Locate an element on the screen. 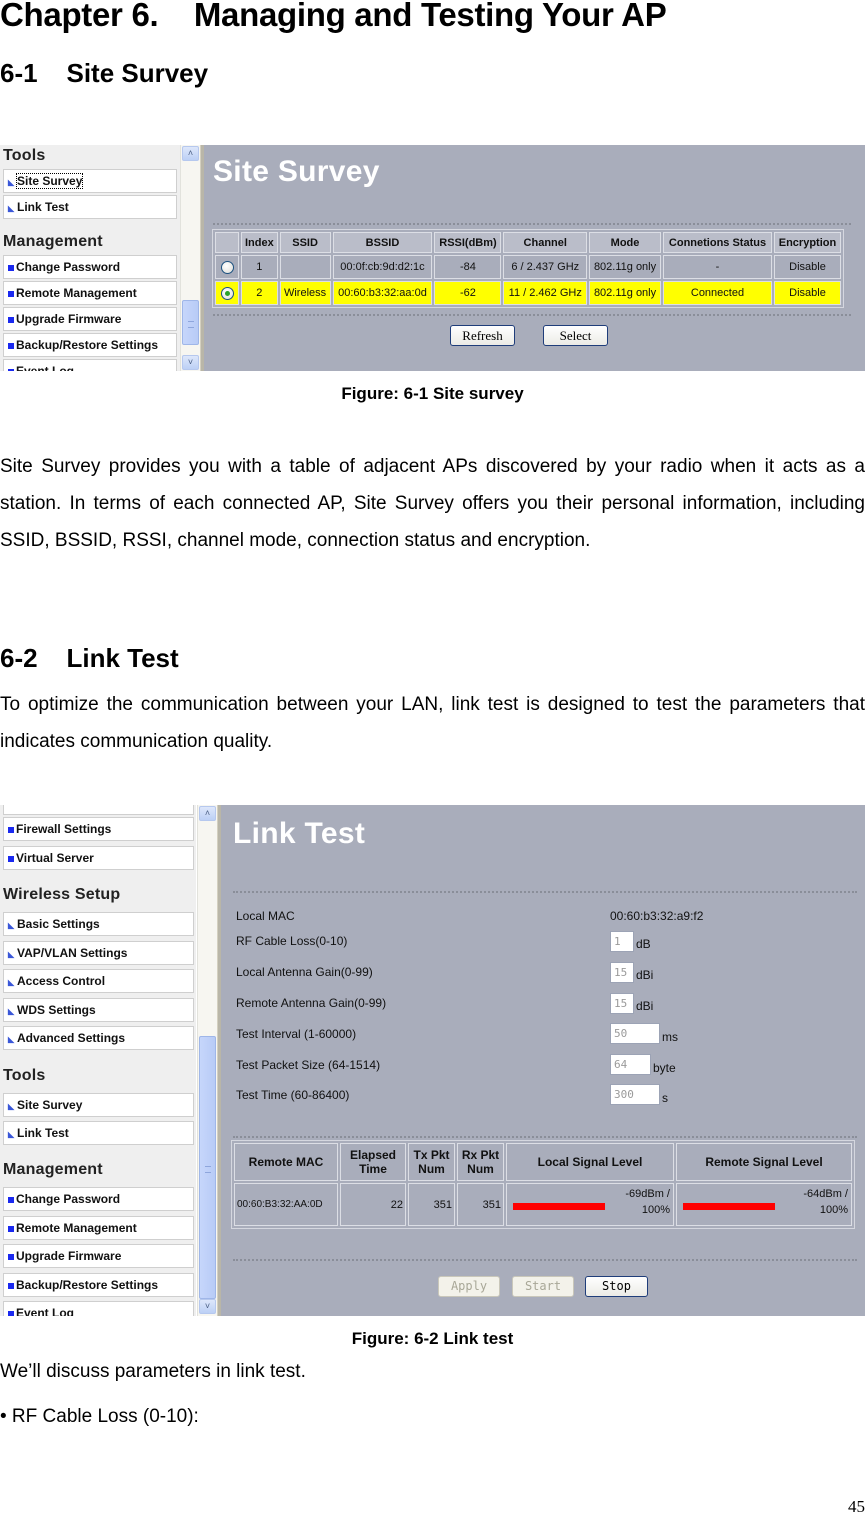  select-radio is located at coordinates (227, 267).